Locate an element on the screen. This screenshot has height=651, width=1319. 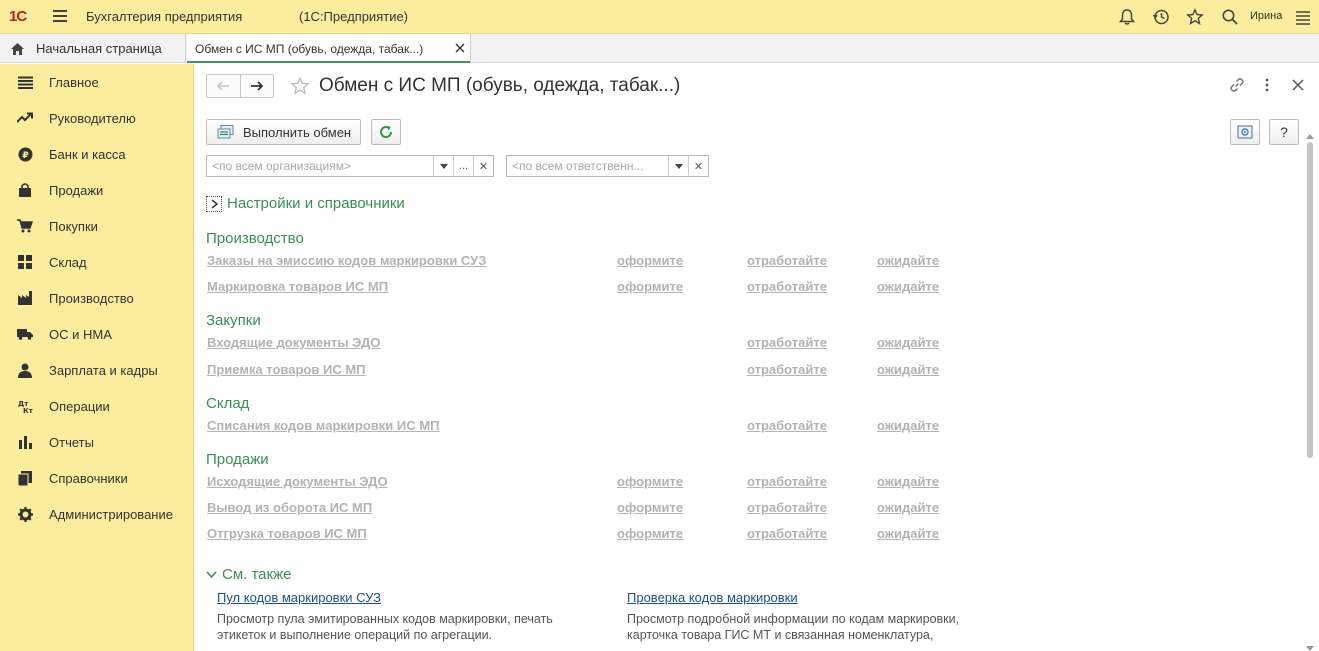
sidebar-item-admin: Администрирование is located at coordinates (96, 514).